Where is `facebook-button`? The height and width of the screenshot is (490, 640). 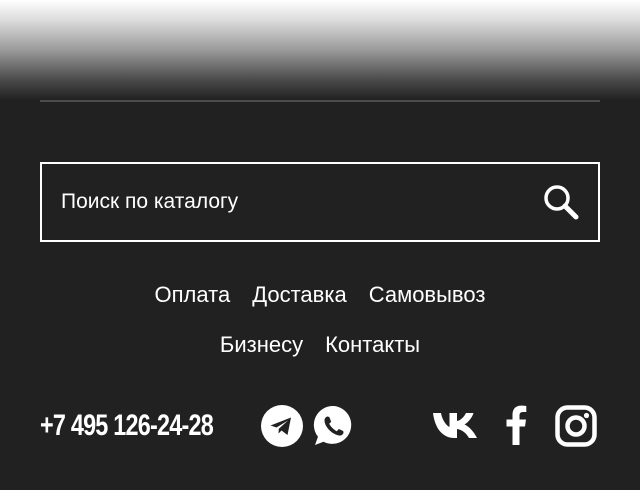 facebook-button is located at coordinates (516, 425).